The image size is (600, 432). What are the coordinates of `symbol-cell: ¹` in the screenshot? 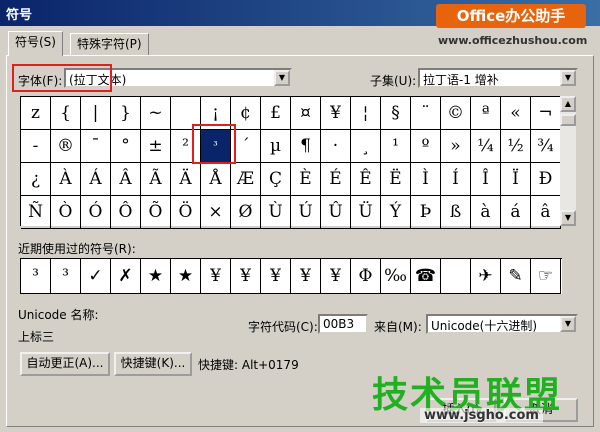 It's located at (396, 146).